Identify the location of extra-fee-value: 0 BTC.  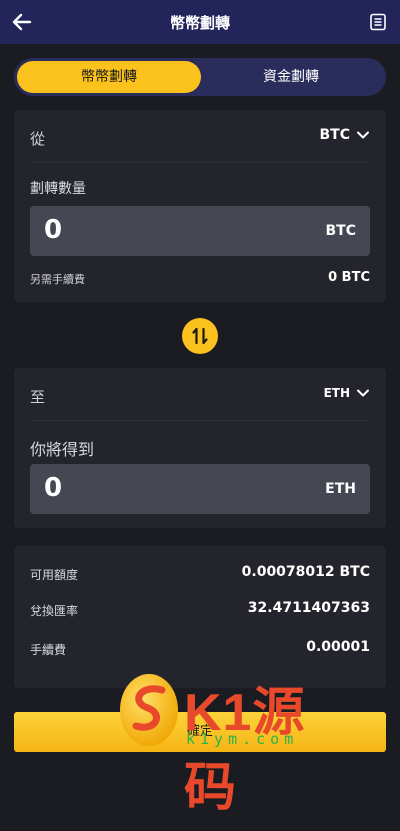
(349, 277).